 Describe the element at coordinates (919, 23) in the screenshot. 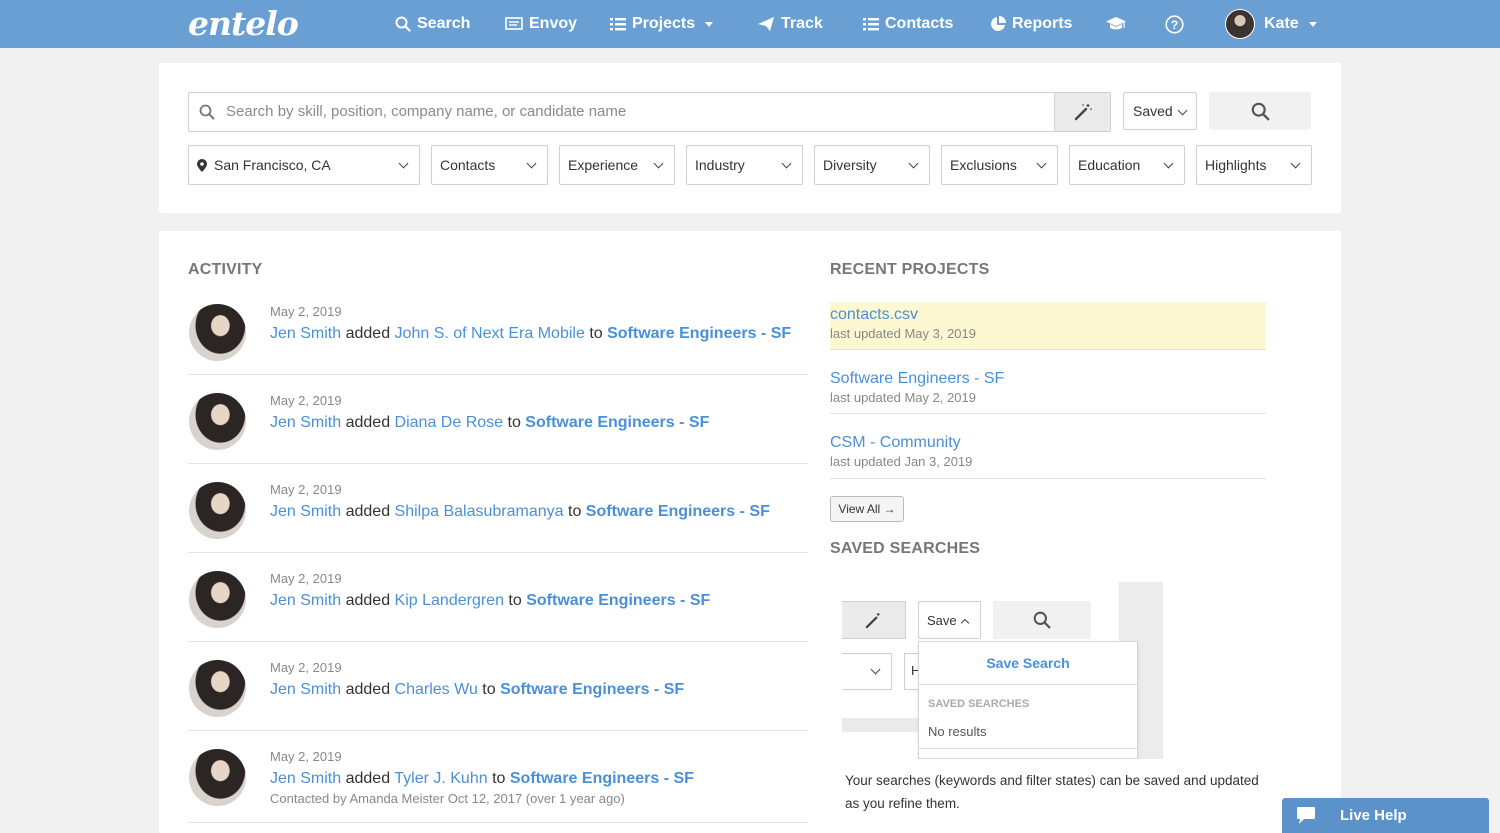

I see `nav-contacts-label: Contacts` at that location.